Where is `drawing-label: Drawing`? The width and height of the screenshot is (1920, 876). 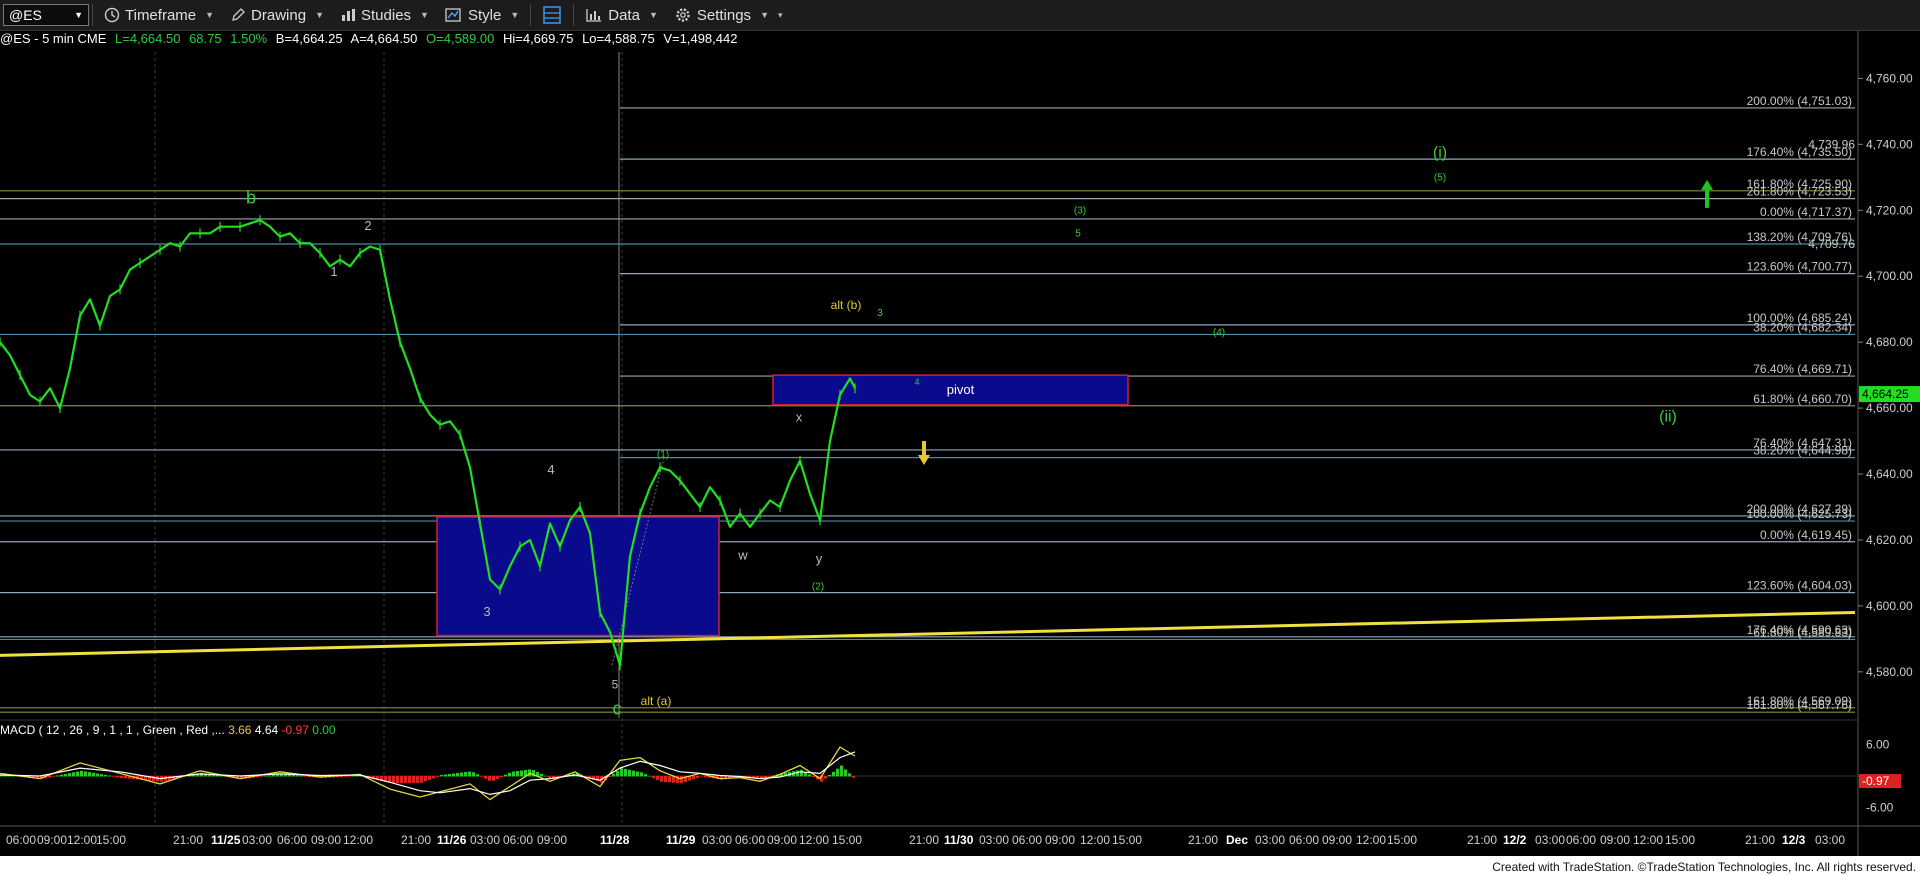
drawing-label: Drawing is located at coordinates (279, 15).